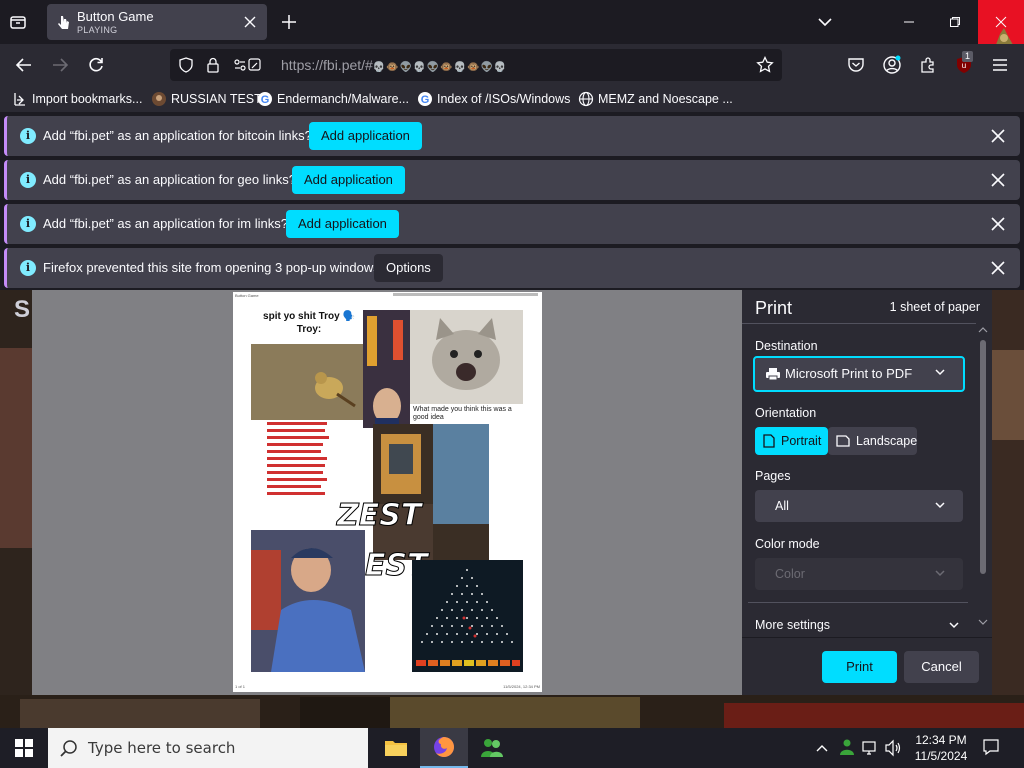 This screenshot has width=1024, height=768. What do you see at coordinates (870, 748) in the screenshot?
I see `network-icon` at bounding box center [870, 748].